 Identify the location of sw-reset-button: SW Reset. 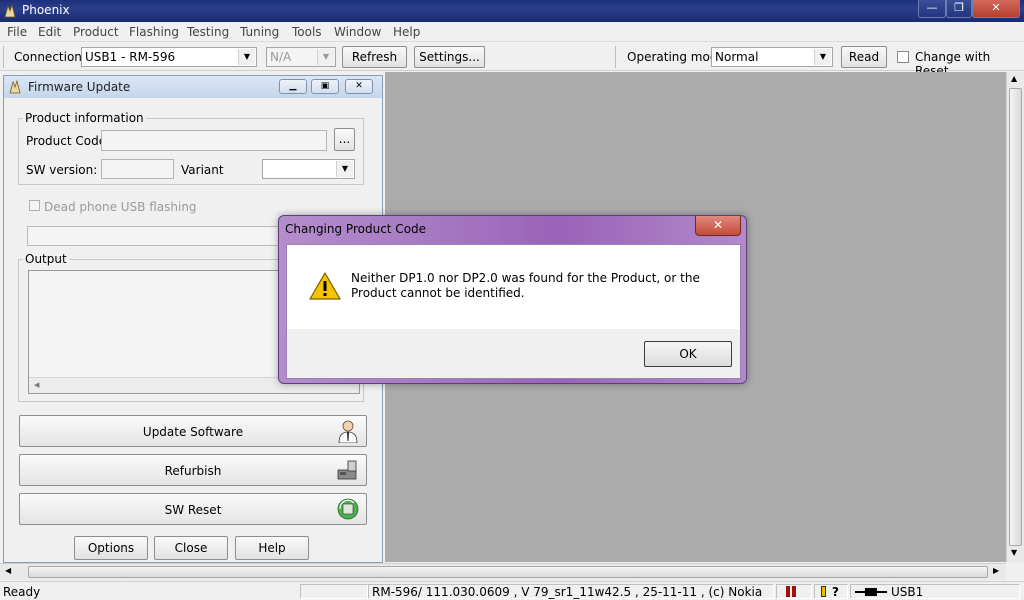
(193, 509).